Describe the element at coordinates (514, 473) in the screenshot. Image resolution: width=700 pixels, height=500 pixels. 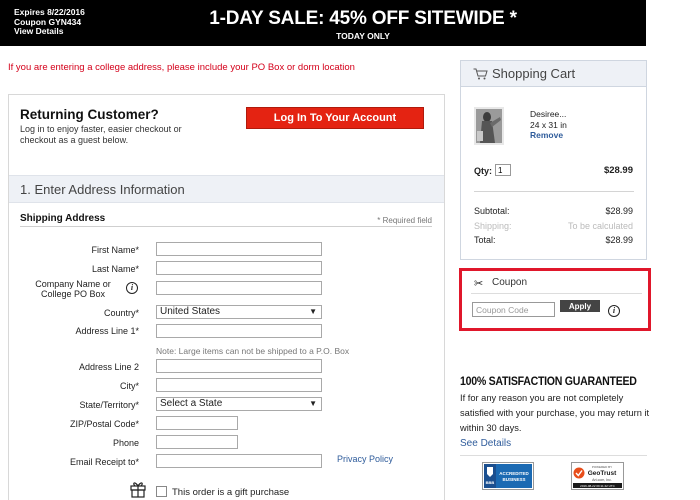
I see `bbb-line1: ACCREDITED` at that location.